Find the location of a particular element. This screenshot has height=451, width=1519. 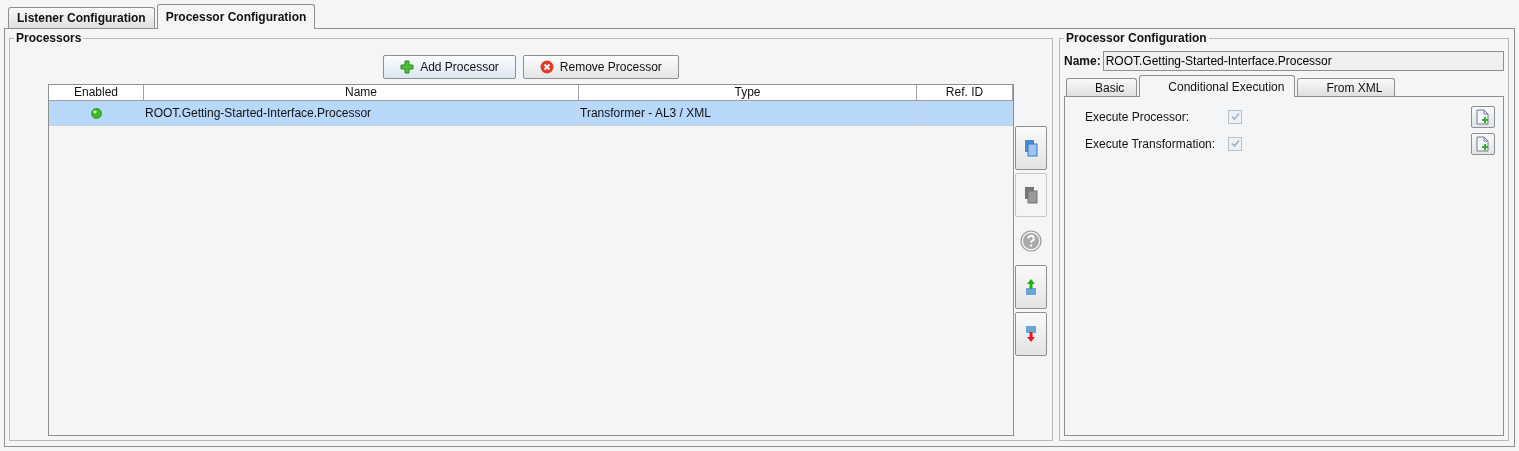

column-header: Name is located at coordinates (361, 93).